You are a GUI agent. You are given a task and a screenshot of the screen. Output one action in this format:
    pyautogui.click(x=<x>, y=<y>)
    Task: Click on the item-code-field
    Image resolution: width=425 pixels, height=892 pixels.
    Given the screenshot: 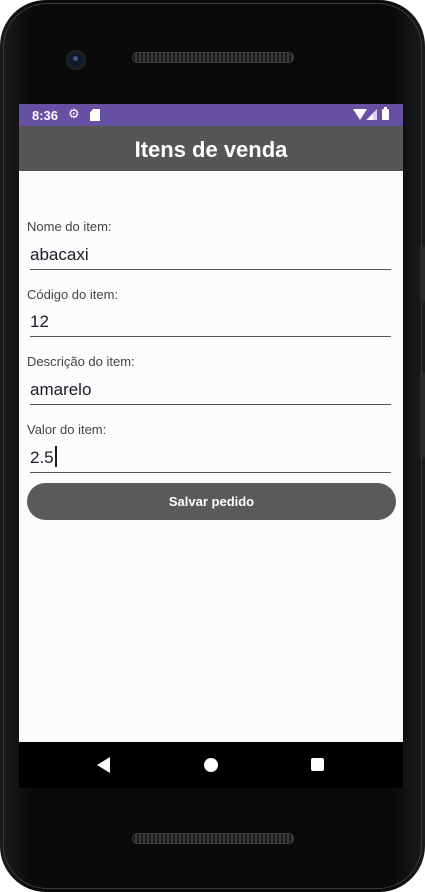 What is the action you would take?
    pyautogui.click(x=210, y=321)
    